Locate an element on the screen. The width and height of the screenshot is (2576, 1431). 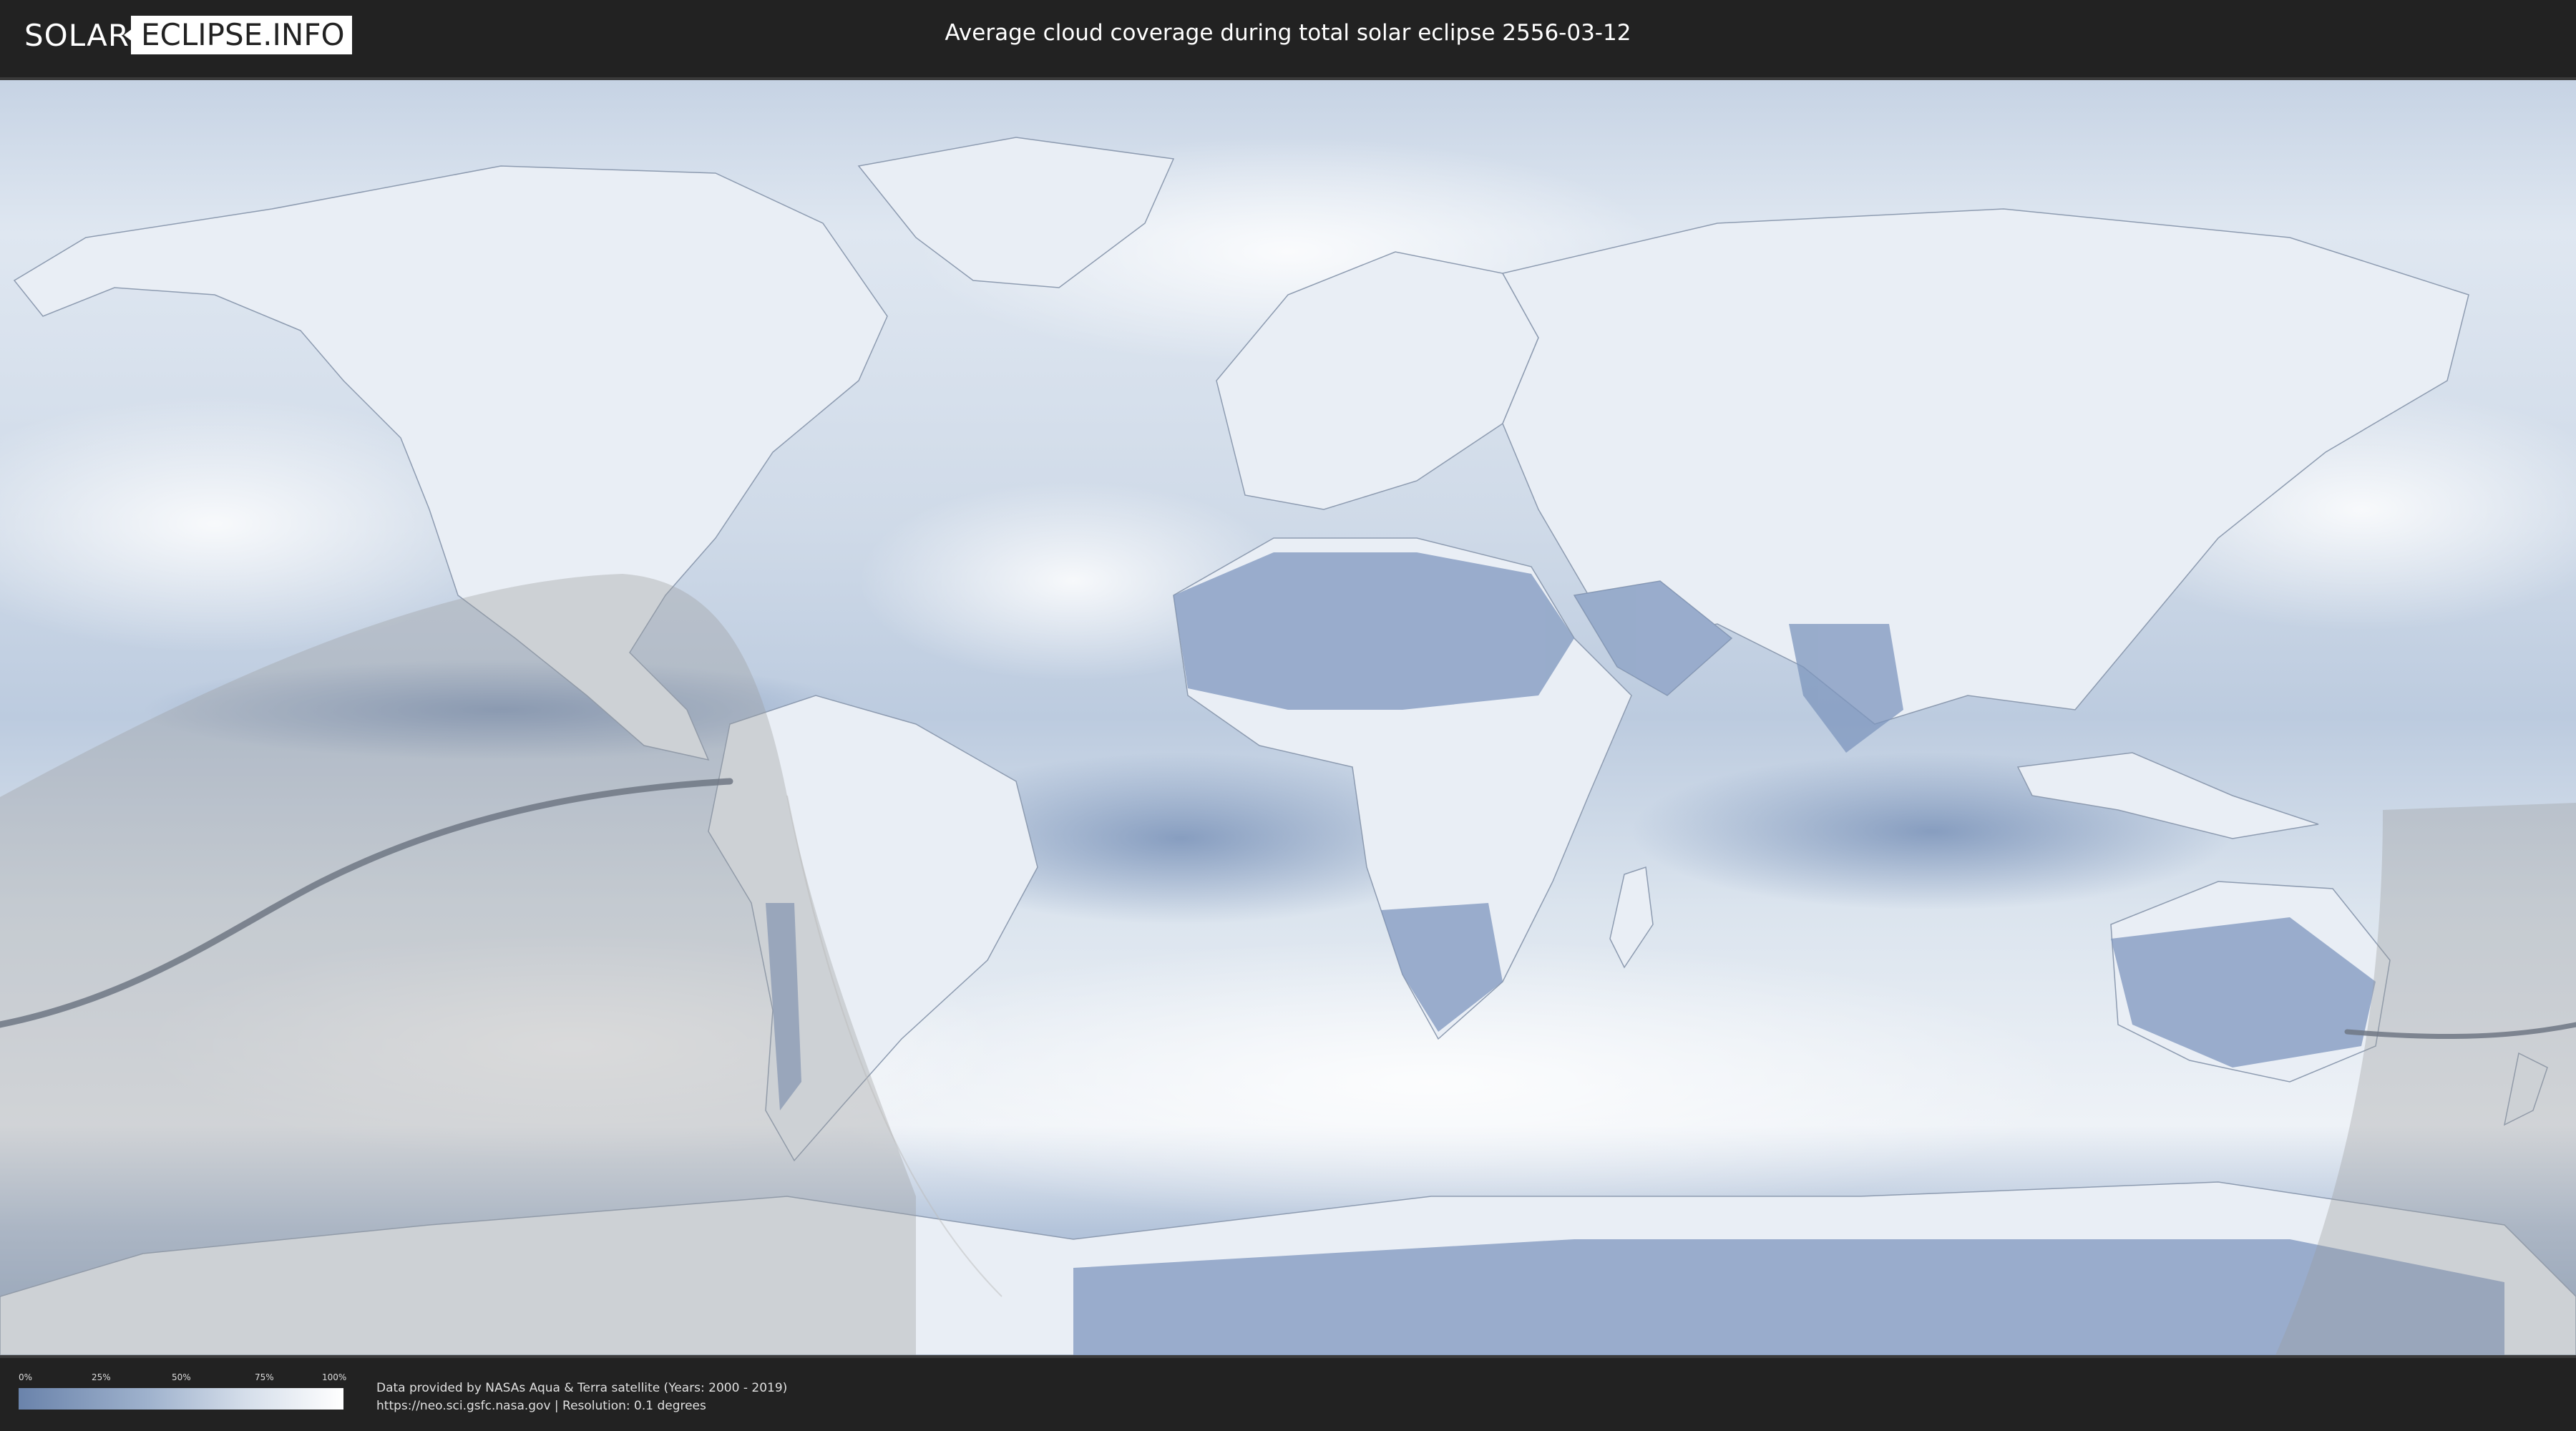
legend-color-ramp is located at coordinates (181, 1399).